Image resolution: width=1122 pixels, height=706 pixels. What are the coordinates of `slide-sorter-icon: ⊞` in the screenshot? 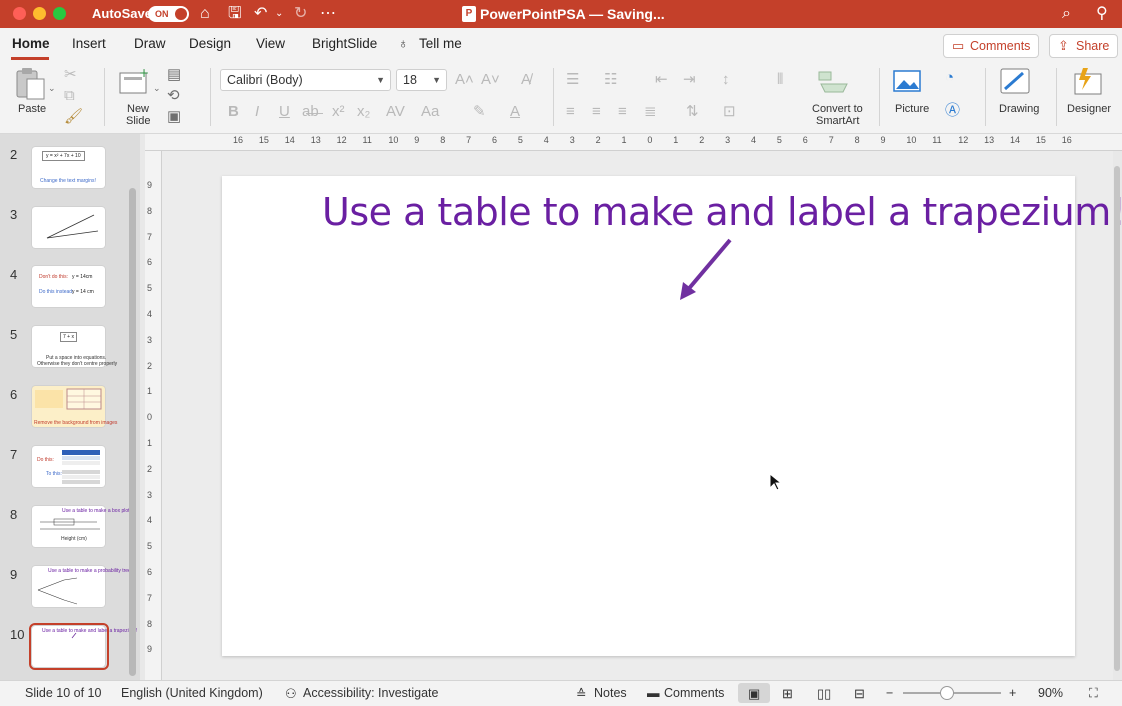 It's located at (787, 694).